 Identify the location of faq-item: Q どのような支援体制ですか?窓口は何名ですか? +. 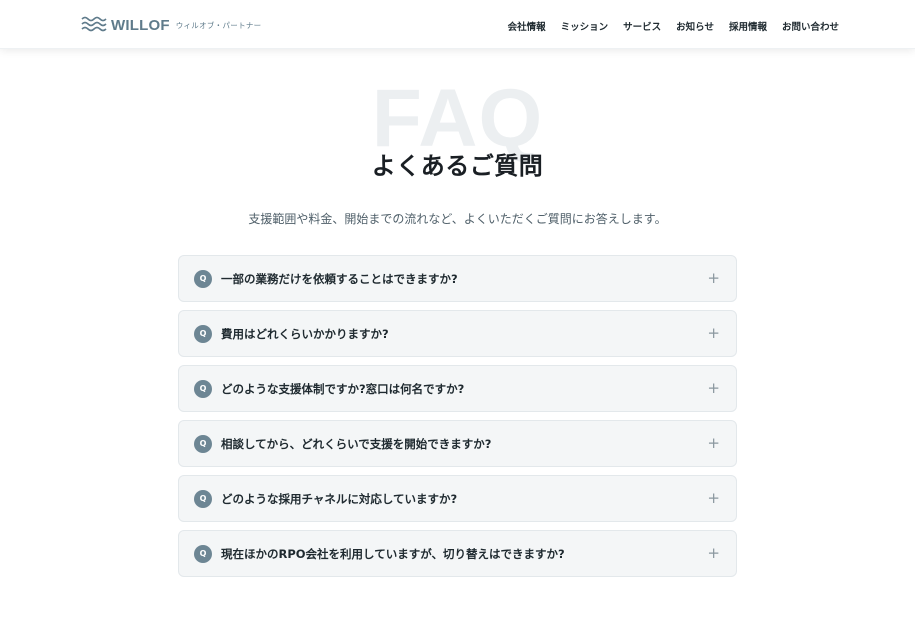
(457, 388).